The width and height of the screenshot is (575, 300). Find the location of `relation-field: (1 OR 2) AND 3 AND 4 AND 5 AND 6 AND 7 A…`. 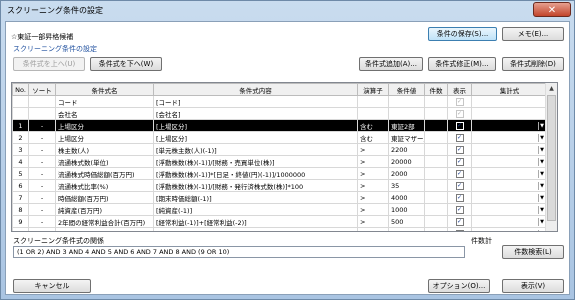

relation-field: (1 OR 2) AND 3 AND 4 AND 5 AND 6 AND 7 A… is located at coordinates (239, 252).